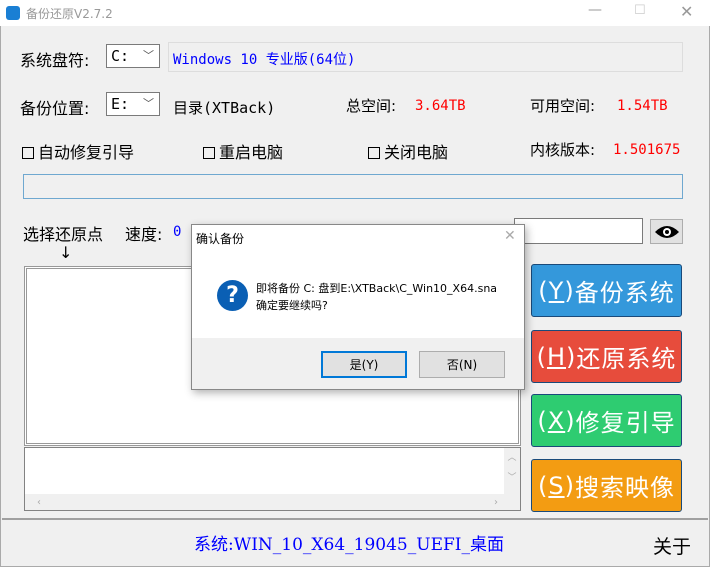 This screenshot has width=710, height=567. Describe the element at coordinates (462, 364) in the screenshot. I see `no-button: 否(N)` at that location.